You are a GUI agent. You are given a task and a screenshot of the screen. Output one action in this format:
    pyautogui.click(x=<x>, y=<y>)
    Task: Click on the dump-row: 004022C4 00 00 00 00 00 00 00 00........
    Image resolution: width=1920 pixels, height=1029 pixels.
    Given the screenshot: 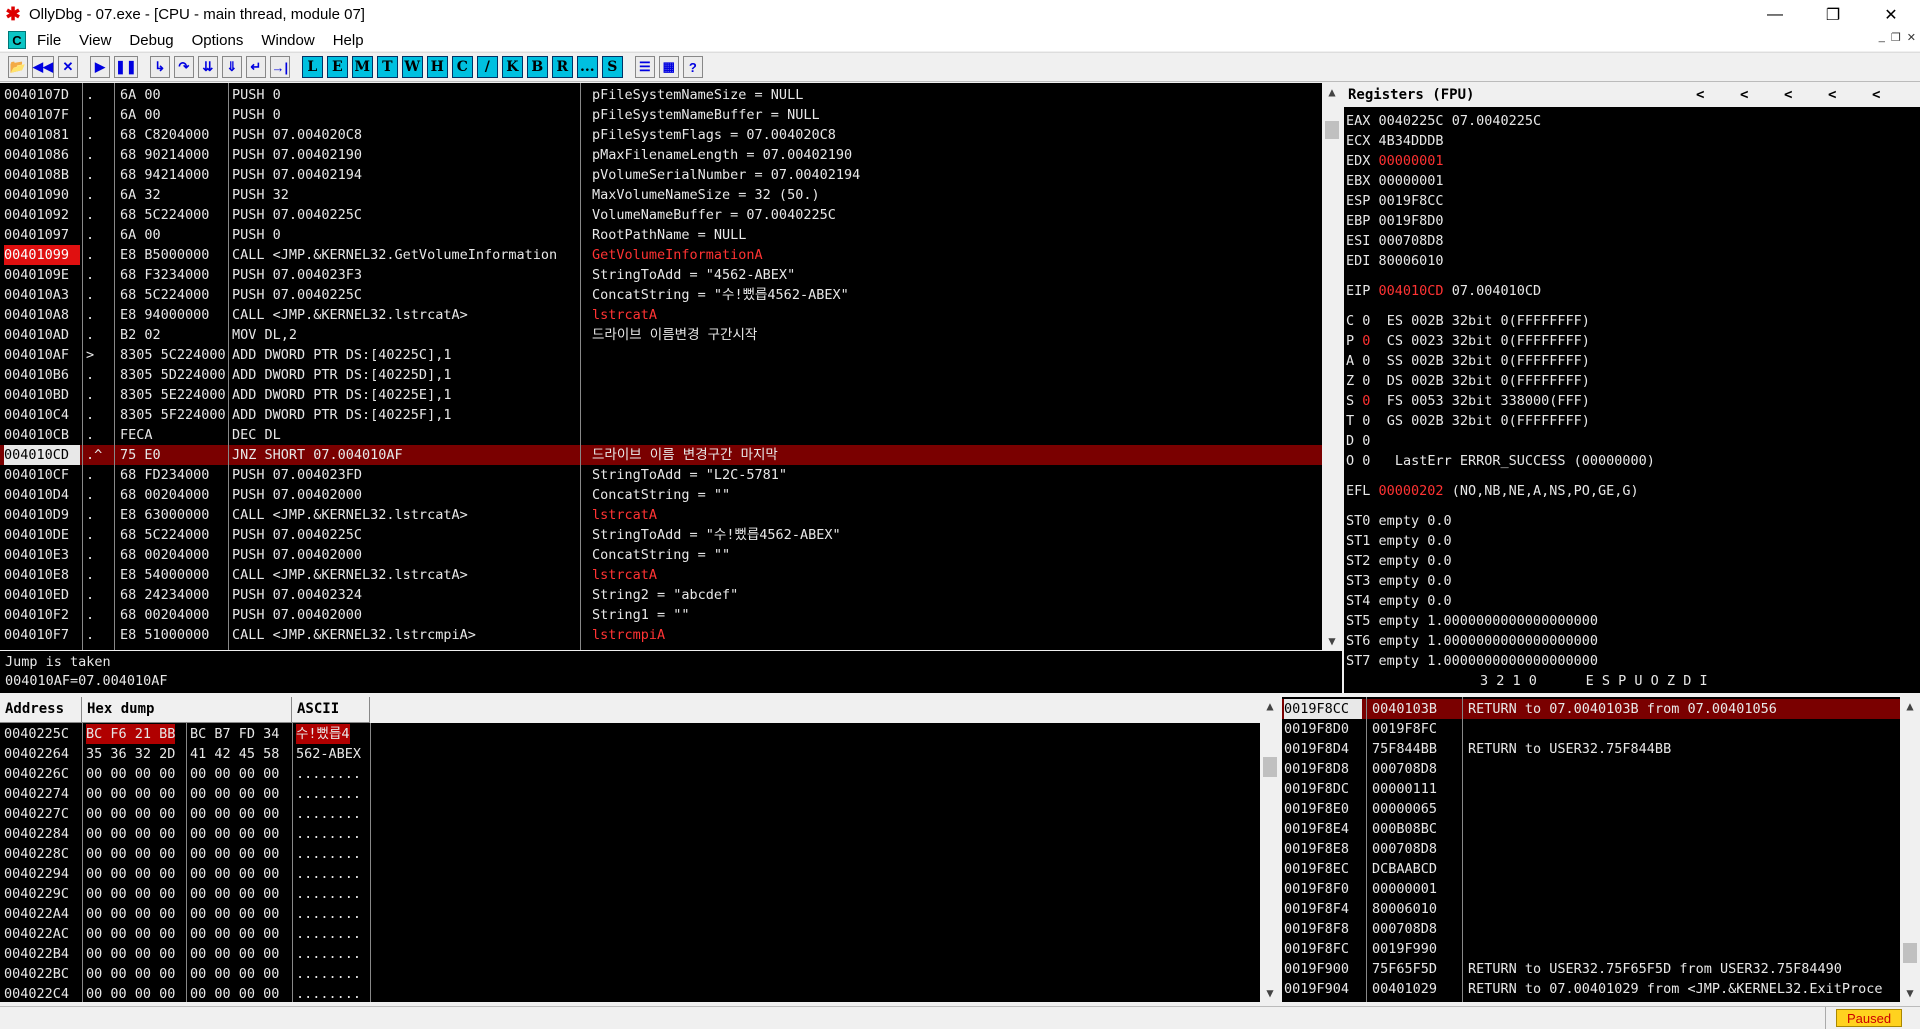 What is the action you would take?
    pyautogui.click(x=630, y=993)
    